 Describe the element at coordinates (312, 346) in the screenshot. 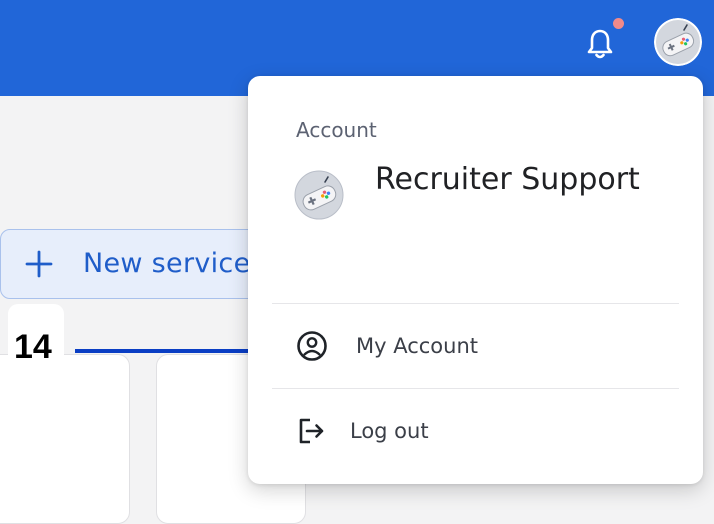

I see `user-circle-icon` at that location.